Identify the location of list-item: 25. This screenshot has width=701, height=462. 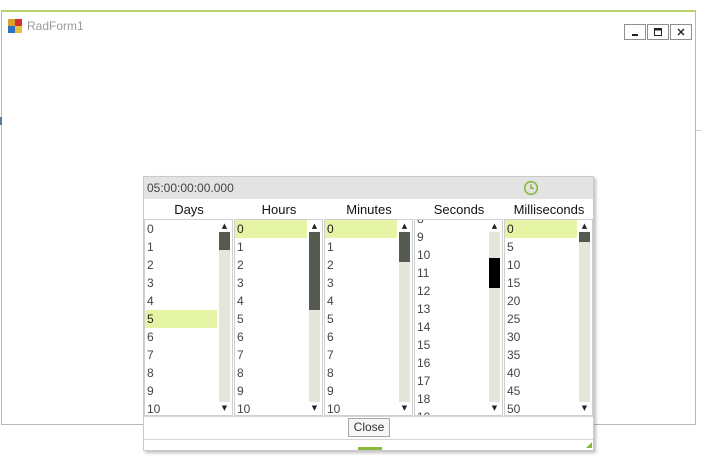
(541, 319).